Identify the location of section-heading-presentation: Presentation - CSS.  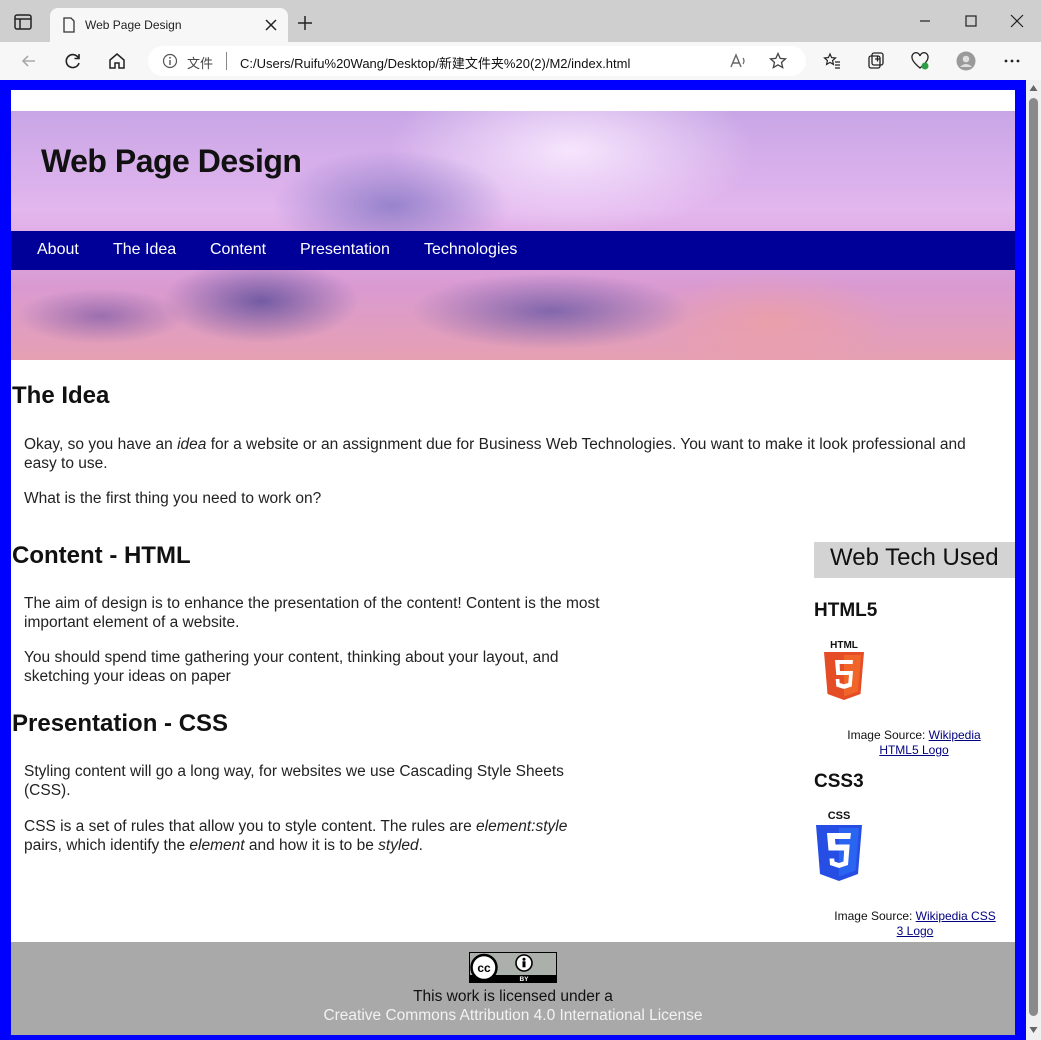
(120, 723).